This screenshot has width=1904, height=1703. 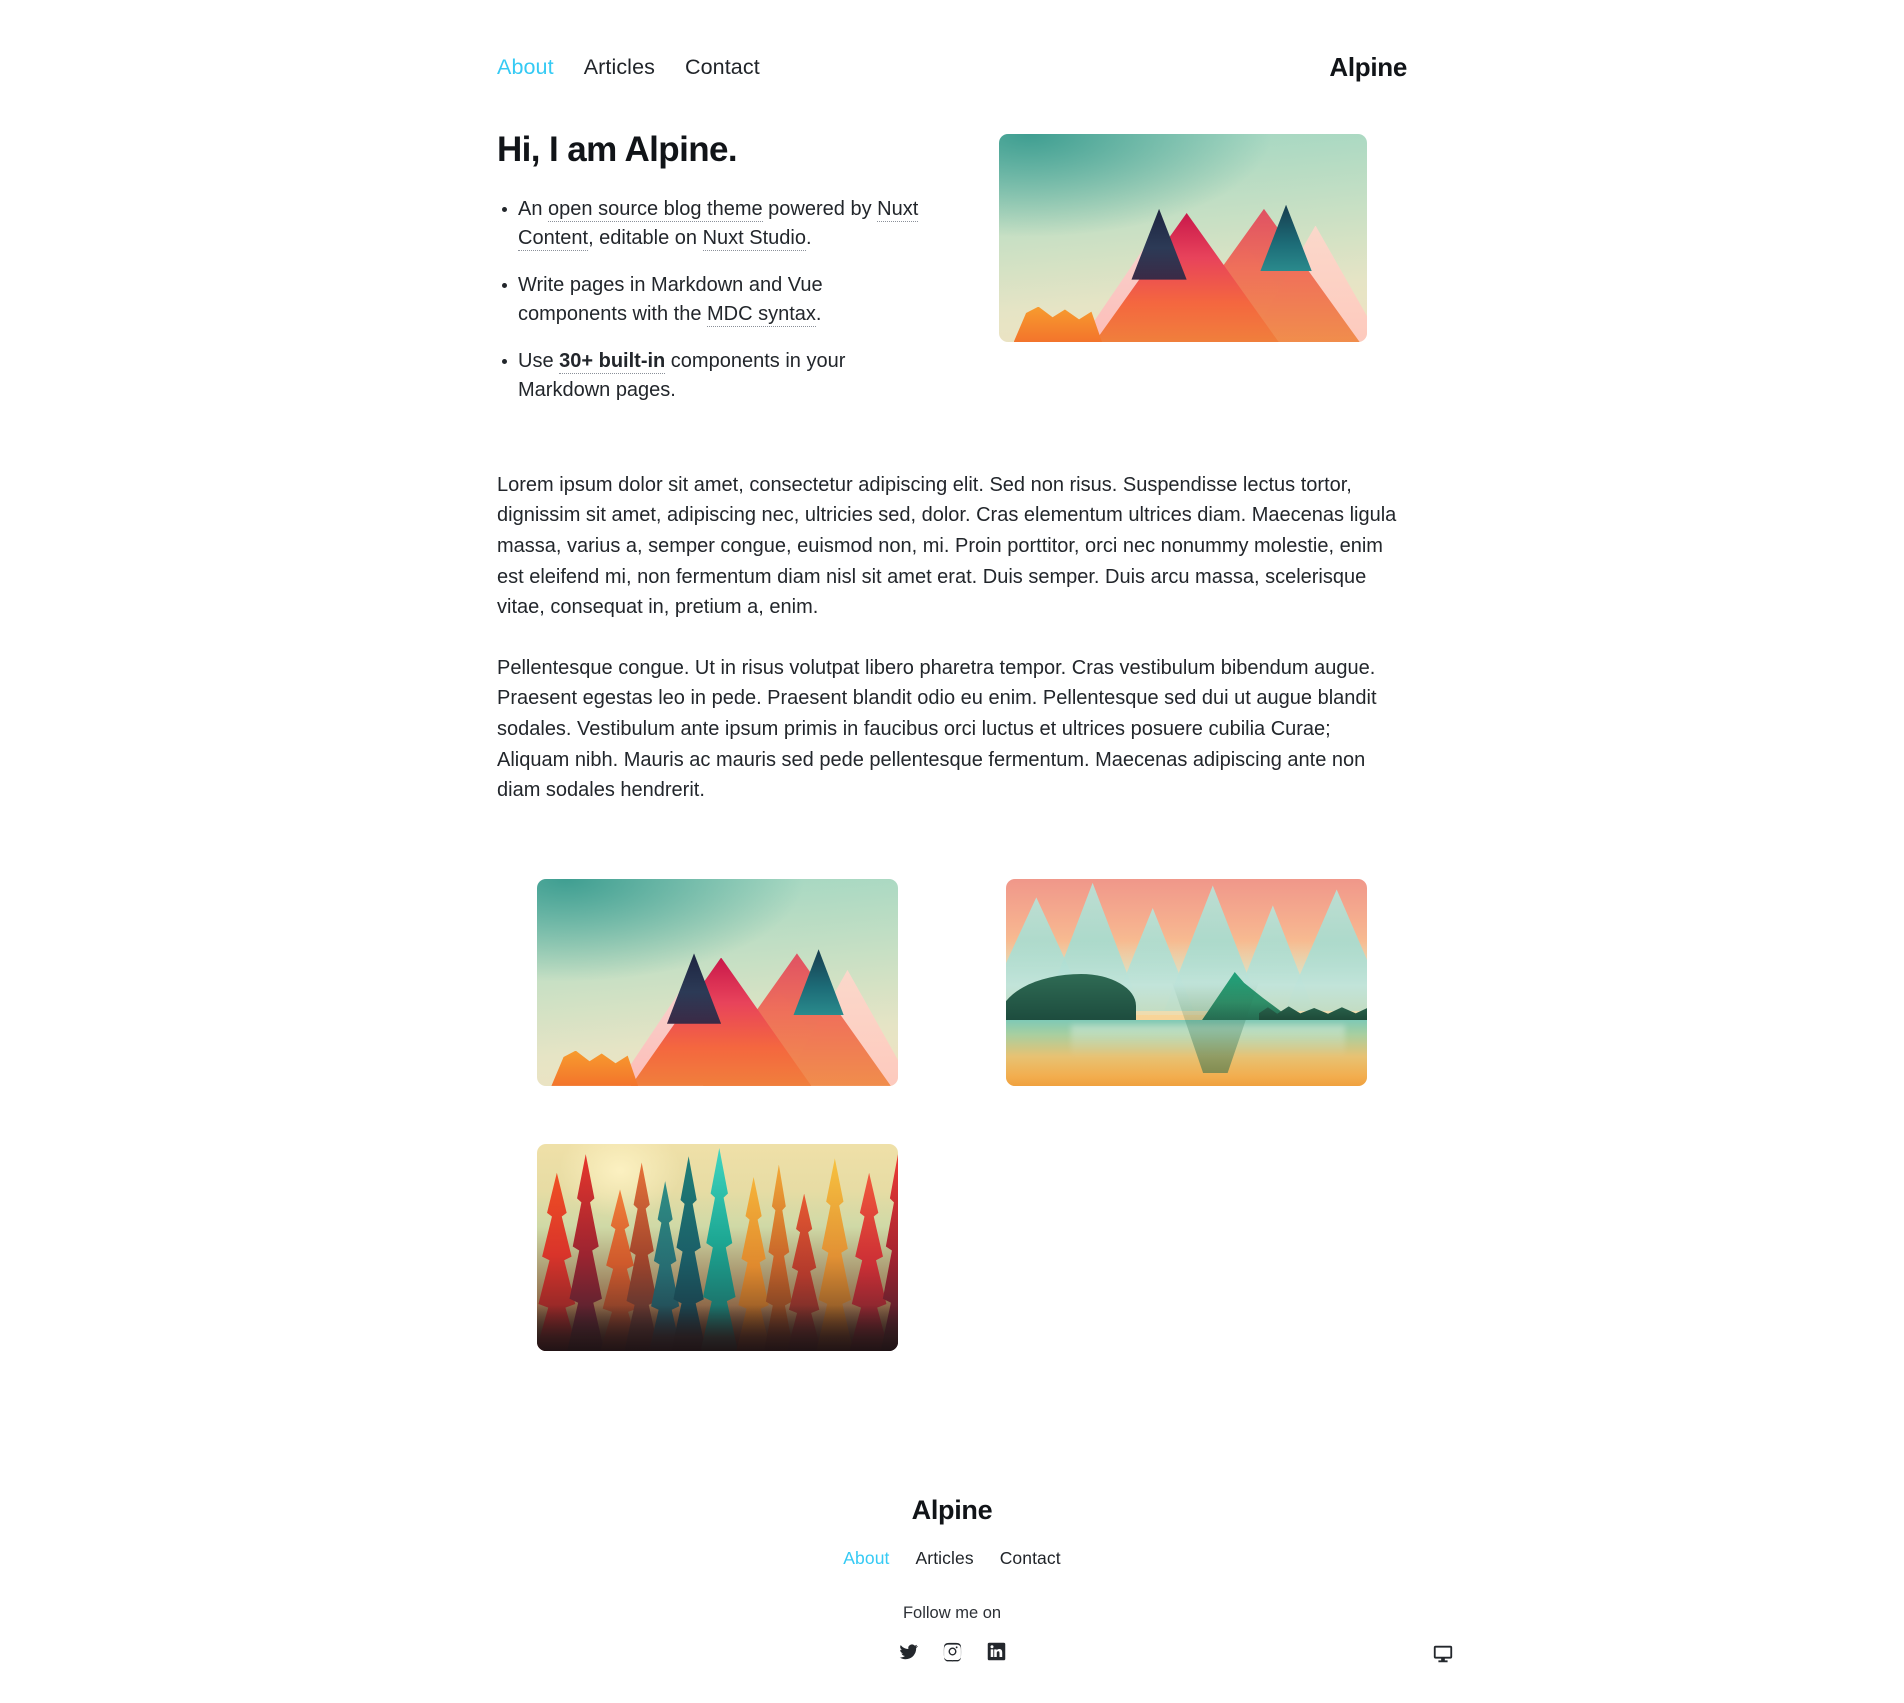 What do you see at coordinates (619, 68) in the screenshot?
I see `nav-item-articles: Articles` at bounding box center [619, 68].